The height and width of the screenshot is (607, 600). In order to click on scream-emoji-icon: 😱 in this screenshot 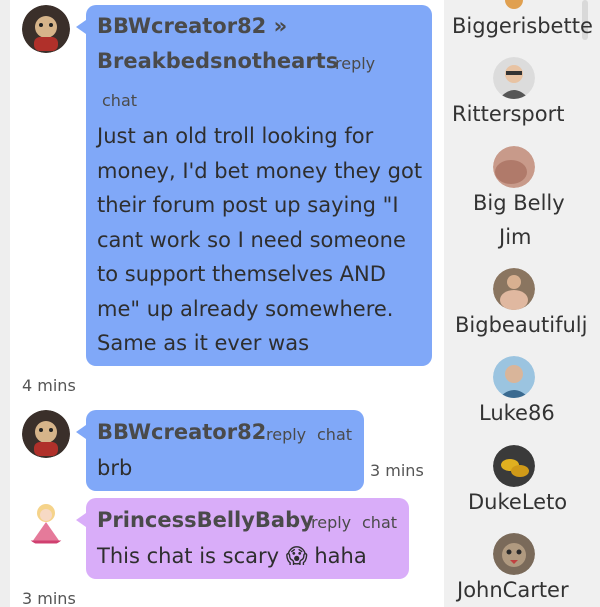, I will do `click(296, 556)`.